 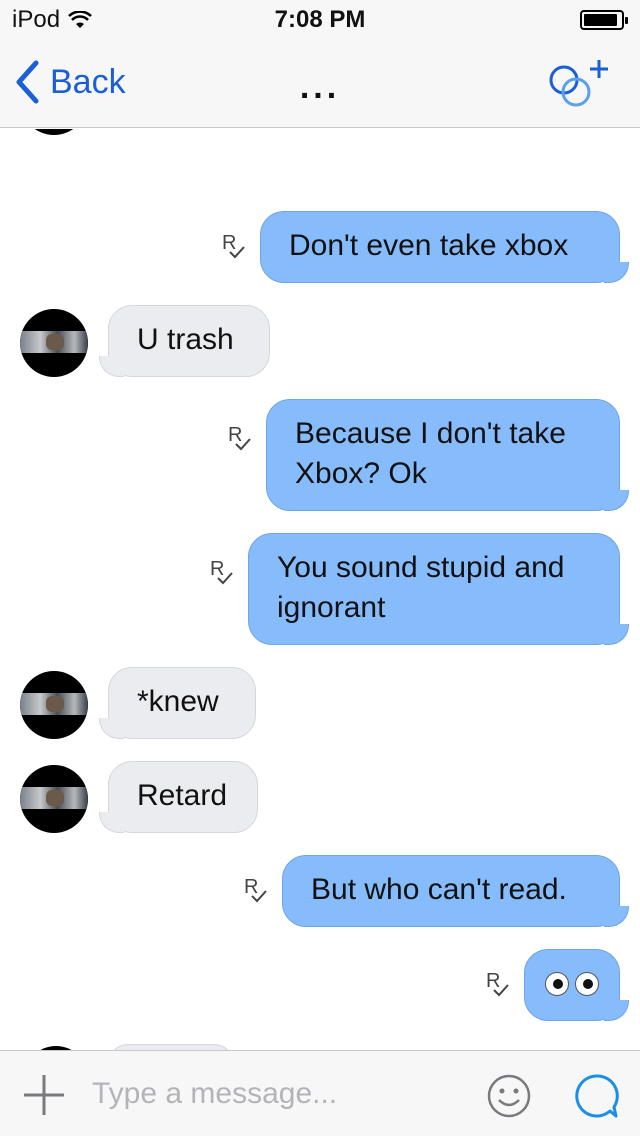 I want to click on message-row: R, so click(x=320, y=985).